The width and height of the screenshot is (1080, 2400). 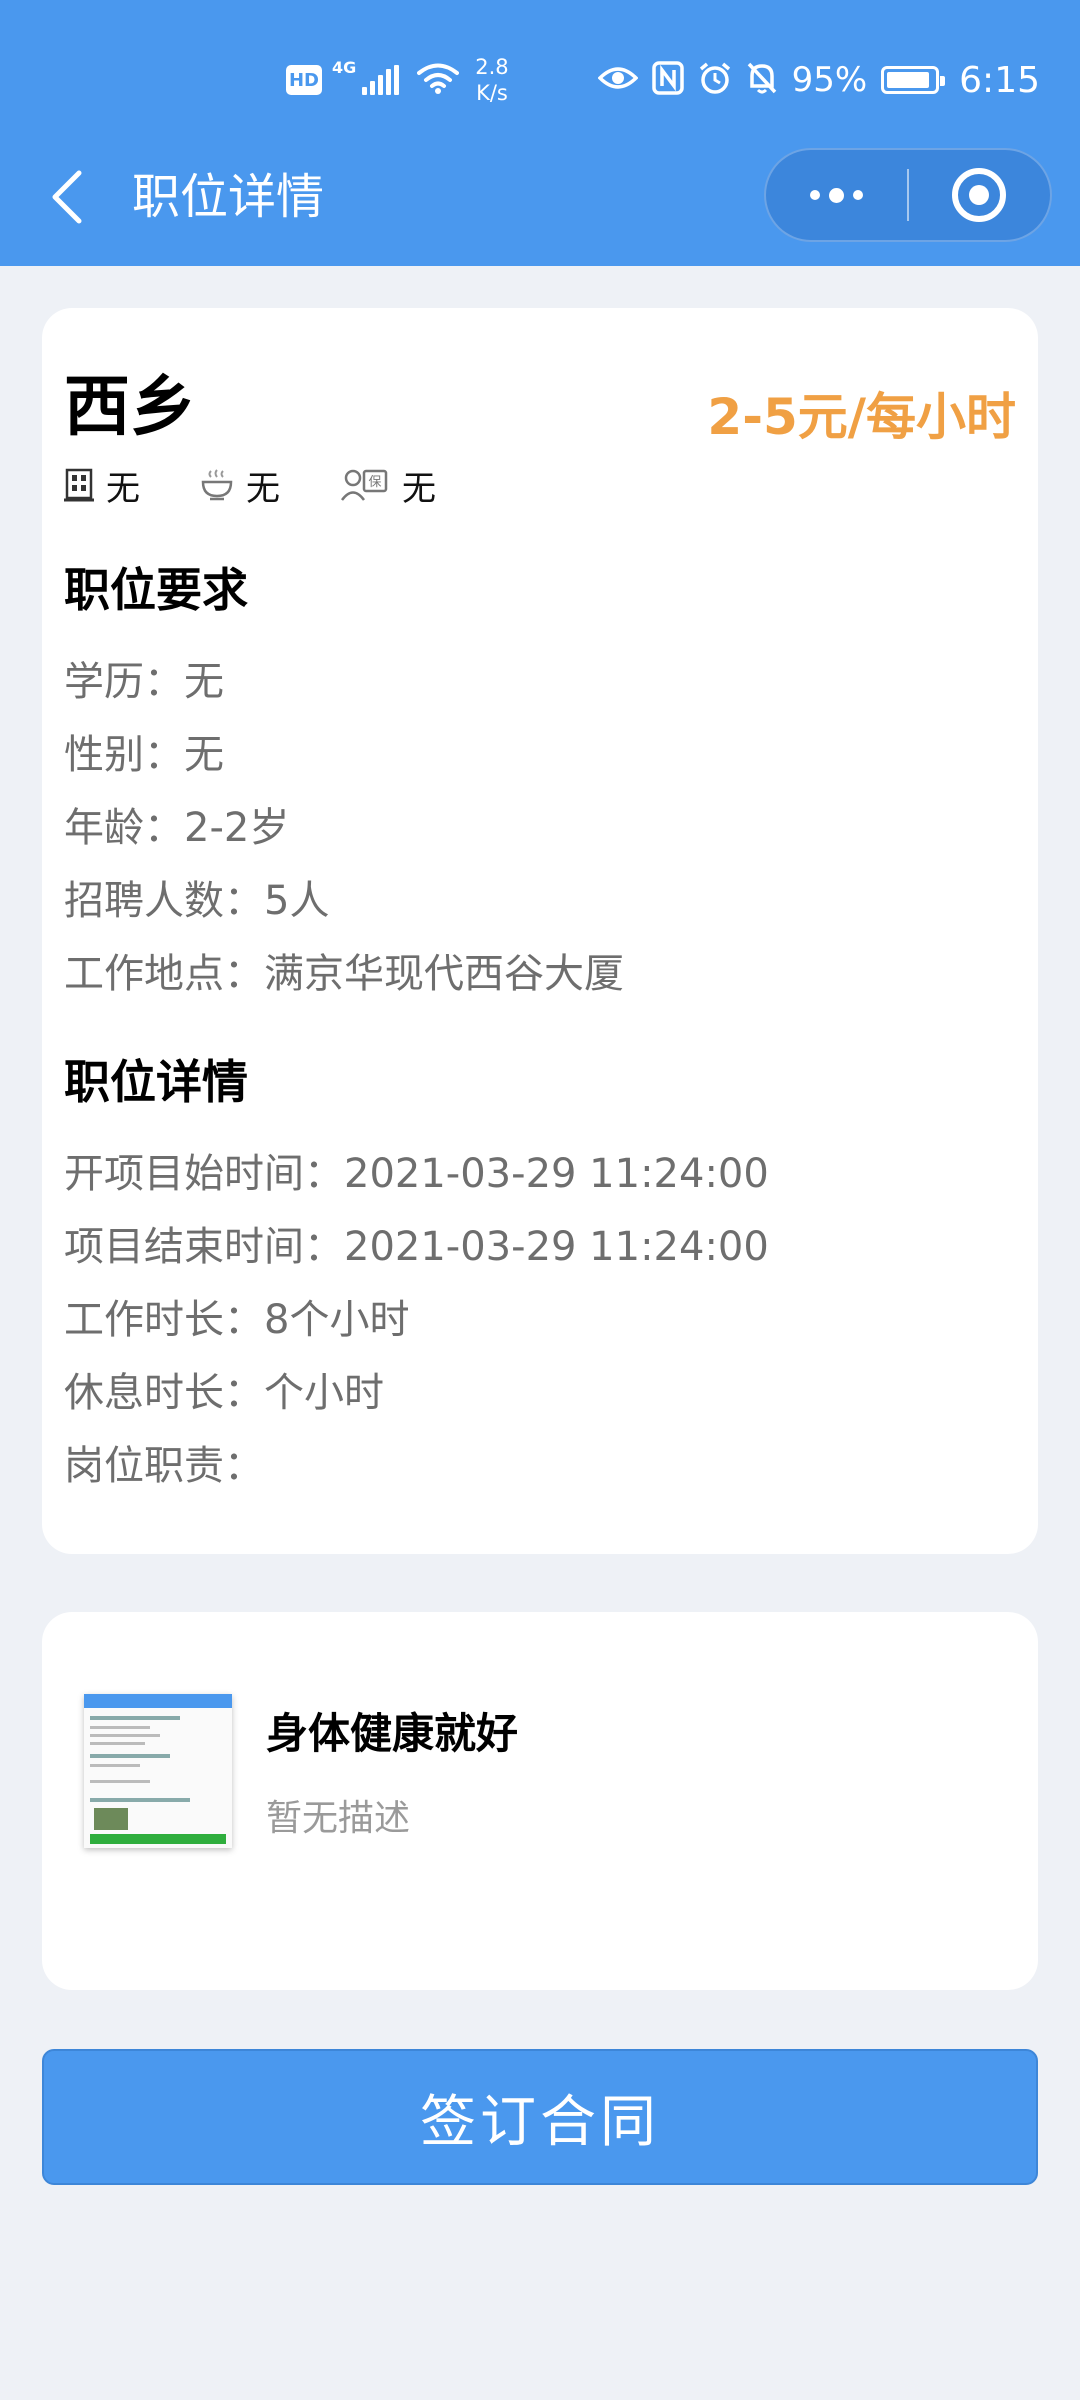 I want to click on close-mini-program-button, so click(x=979, y=195).